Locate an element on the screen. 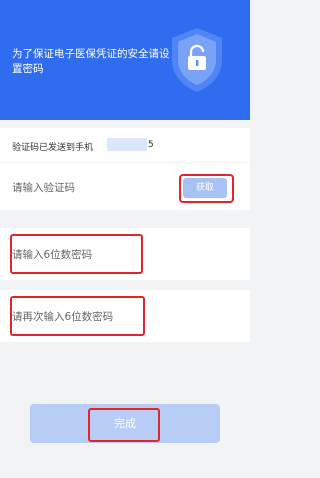 This screenshot has width=320, height=478. verification-code-row: 请输入验证码 获取 is located at coordinates (125, 186).